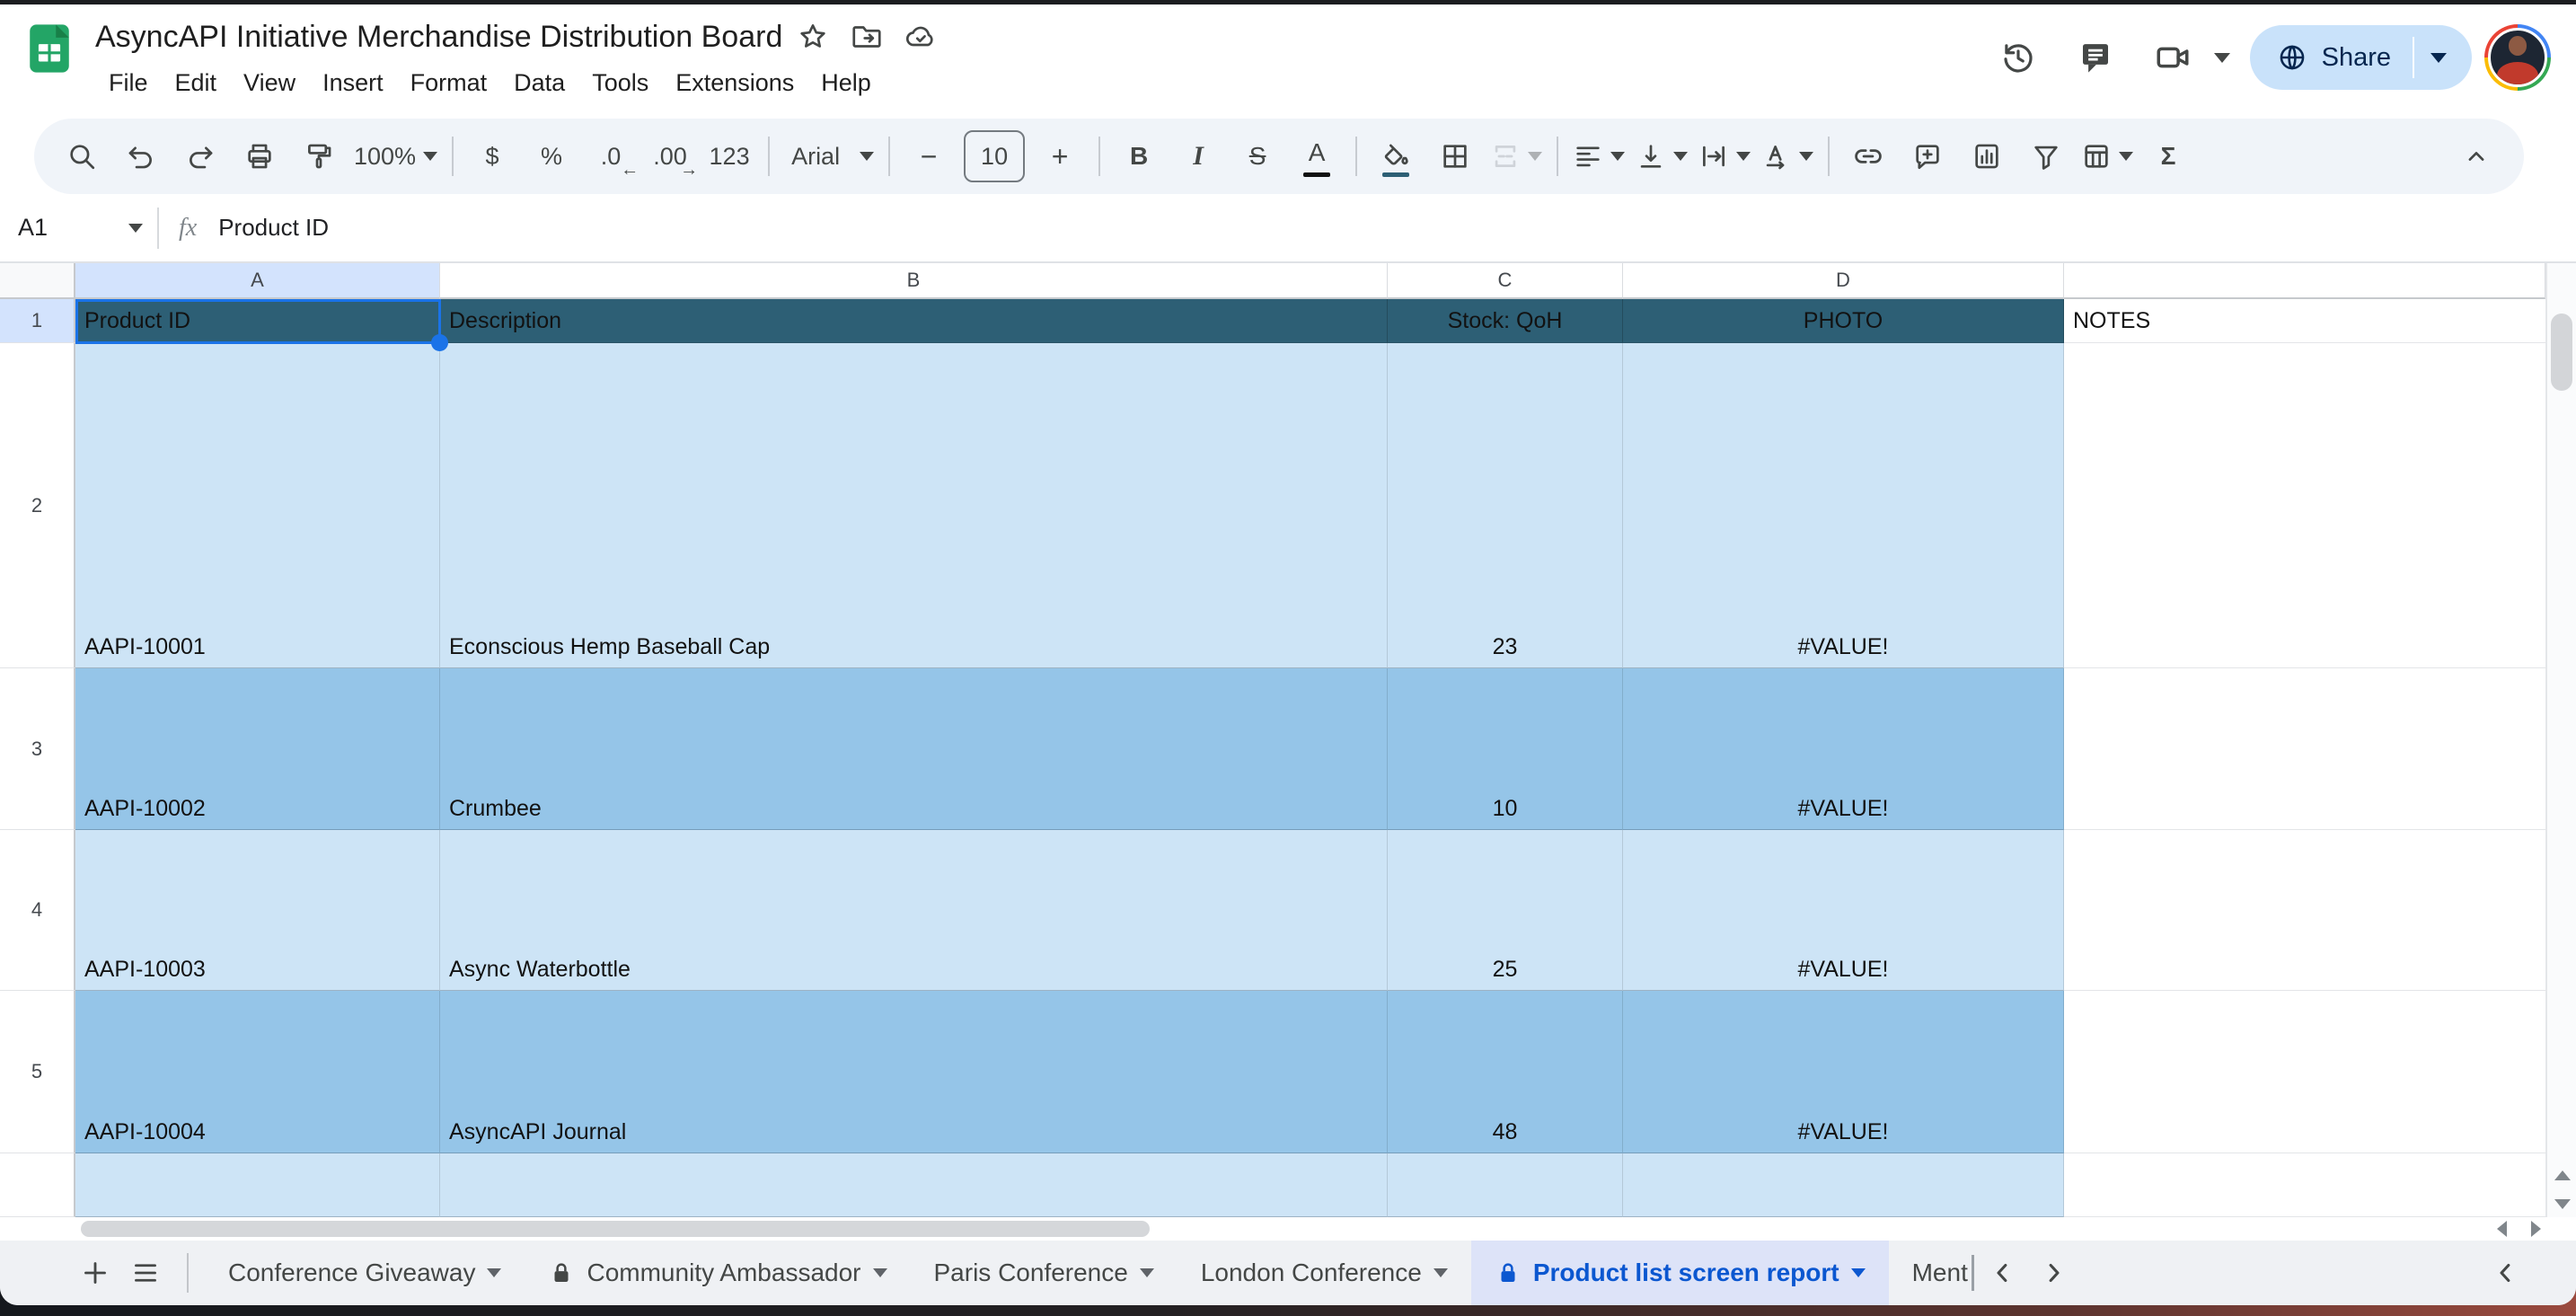 Image resolution: width=2576 pixels, height=1316 pixels. Describe the element at coordinates (2360, 57) in the screenshot. I see `share-button: Share` at that location.